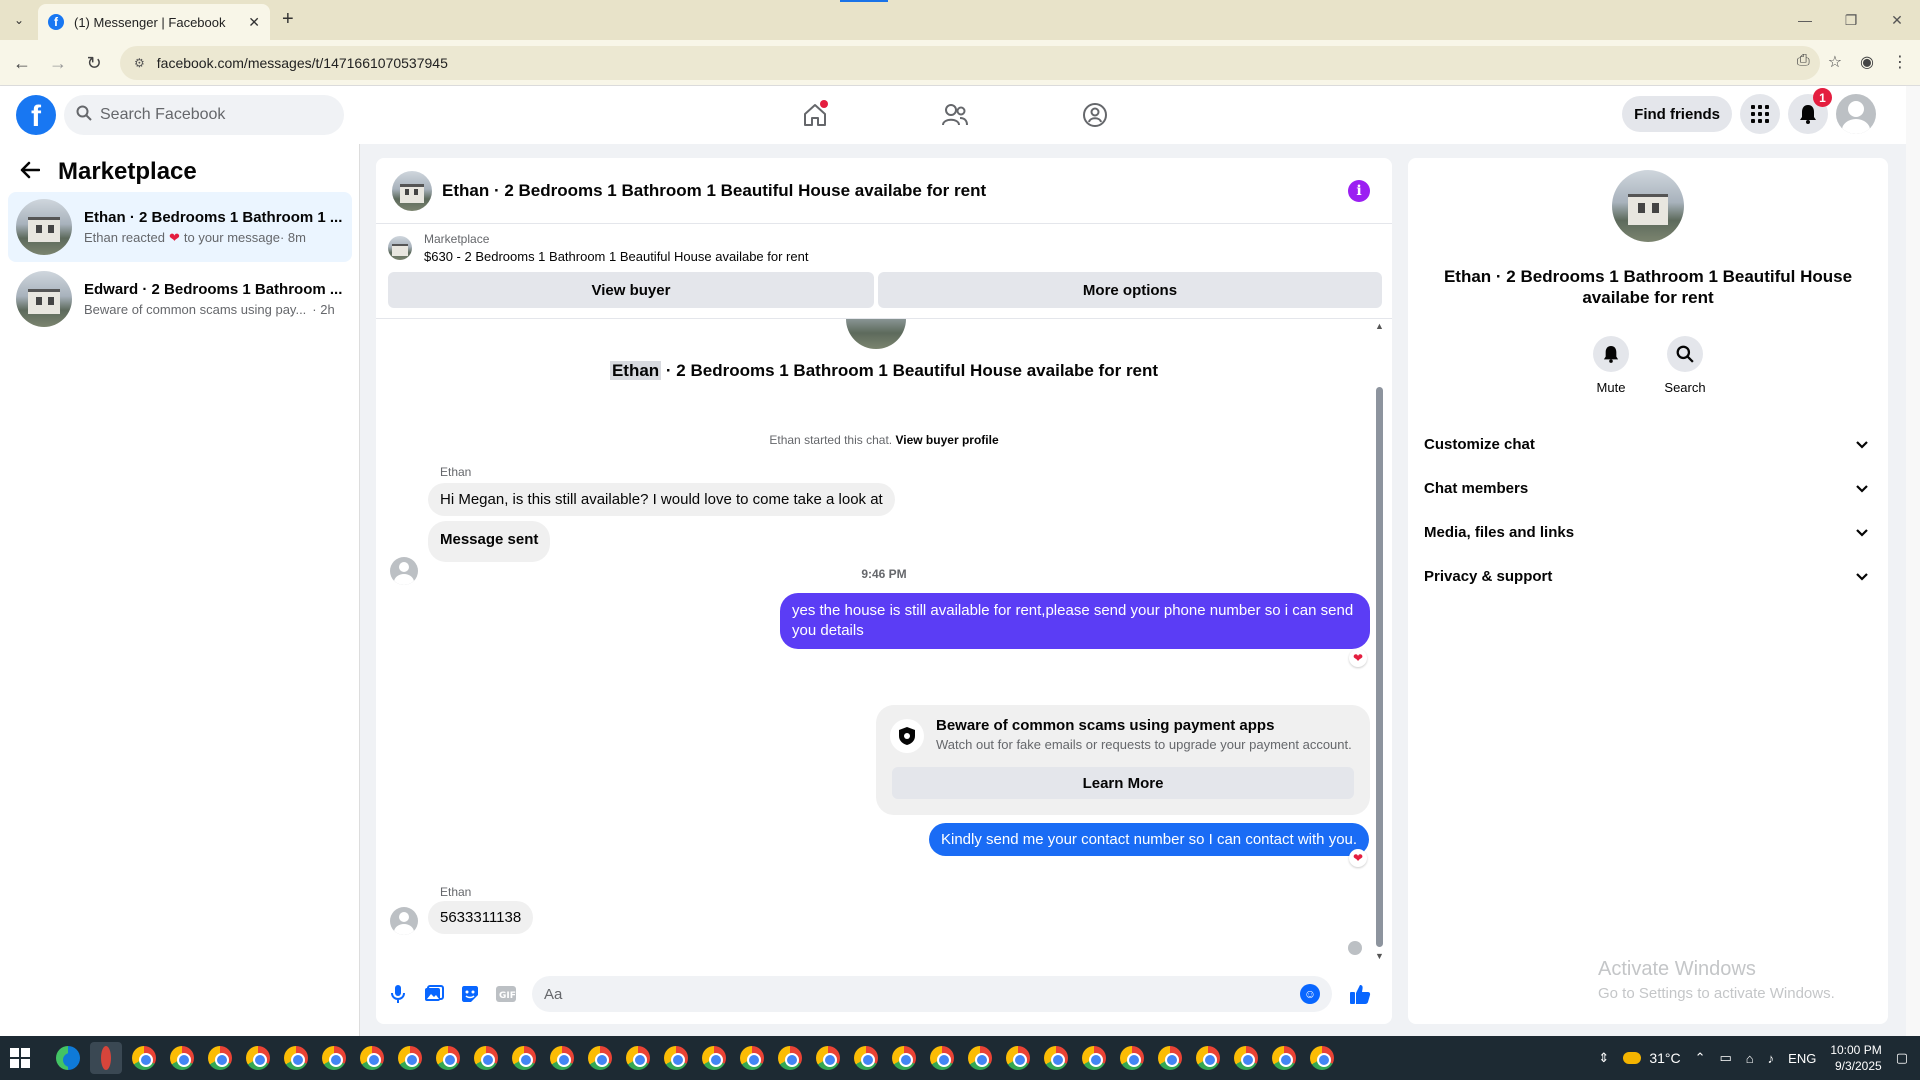 The height and width of the screenshot is (1080, 1920). Describe the element at coordinates (1685, 365) in the screenshot. I see `search-button: Search` at that location.